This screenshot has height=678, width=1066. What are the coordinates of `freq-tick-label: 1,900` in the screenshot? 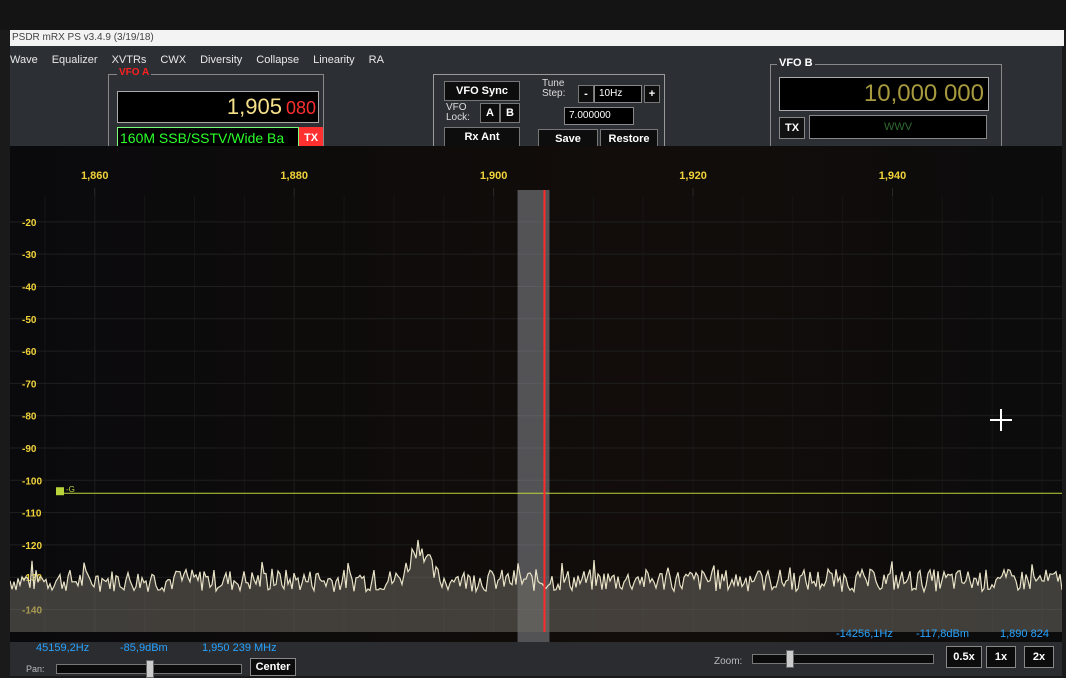 It's located at (494, 176).